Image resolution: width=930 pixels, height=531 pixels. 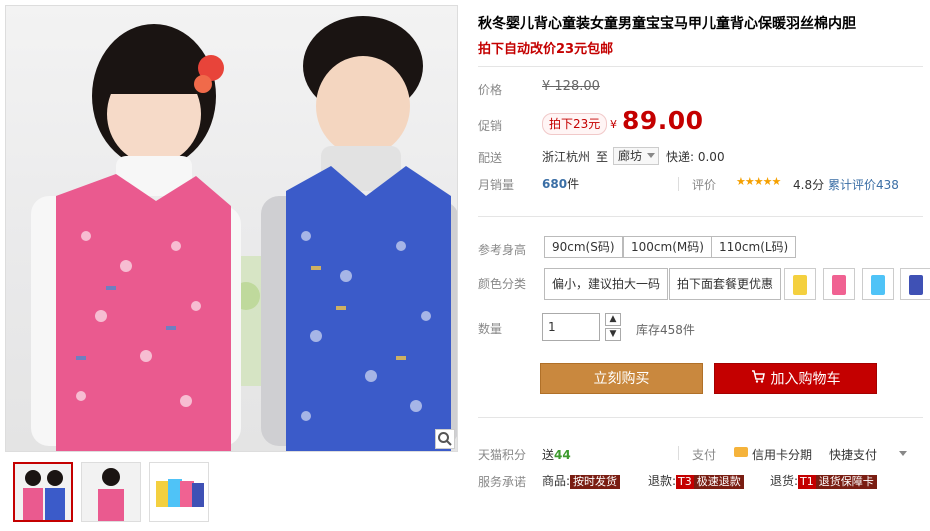 I want to click on service-return-badge: 退货保障卡, so click(x=846, y=482).